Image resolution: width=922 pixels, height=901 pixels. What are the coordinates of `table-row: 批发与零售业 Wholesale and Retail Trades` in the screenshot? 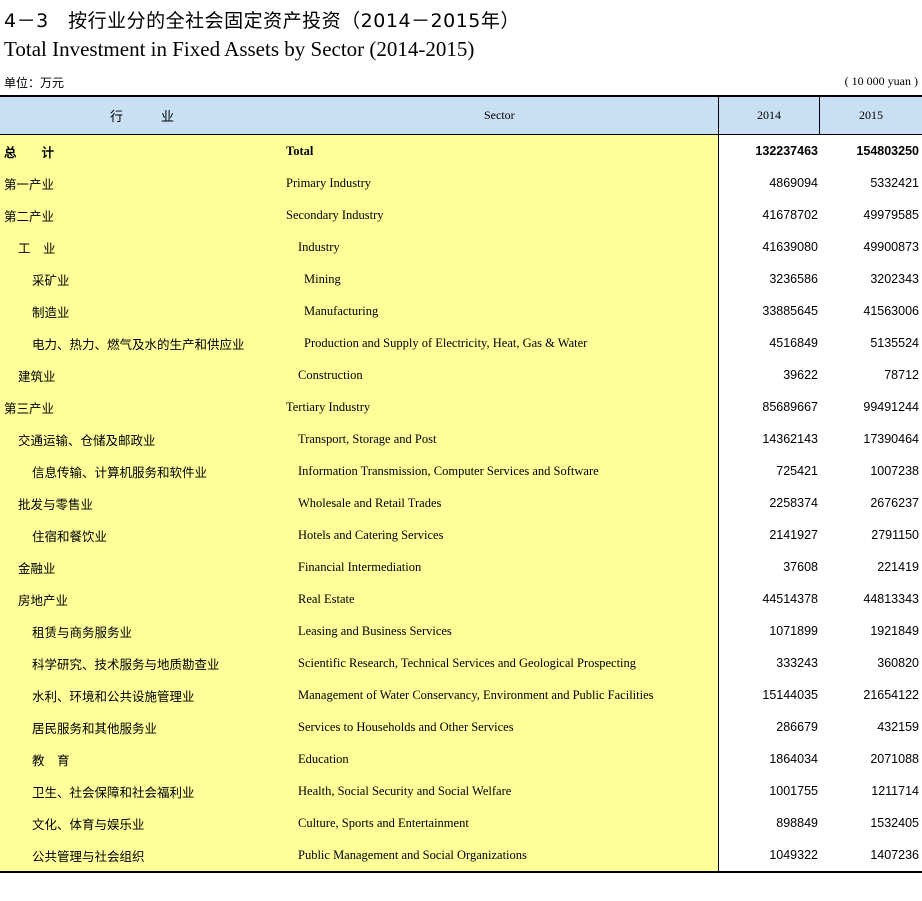 It's located at (359, 503).